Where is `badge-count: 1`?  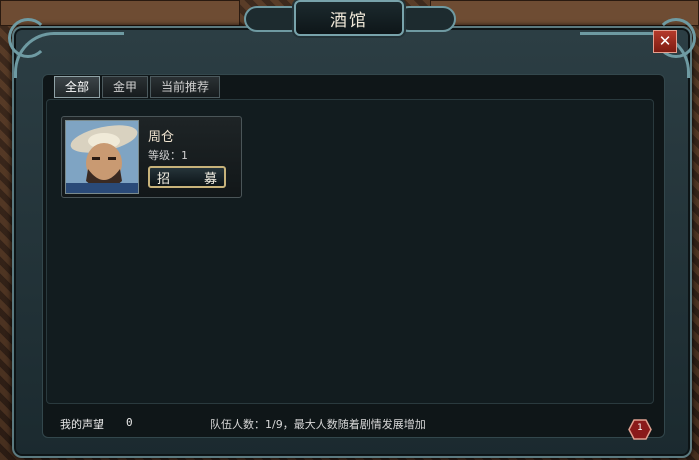 badge-count: 1 is located at coordinates (640, 428).